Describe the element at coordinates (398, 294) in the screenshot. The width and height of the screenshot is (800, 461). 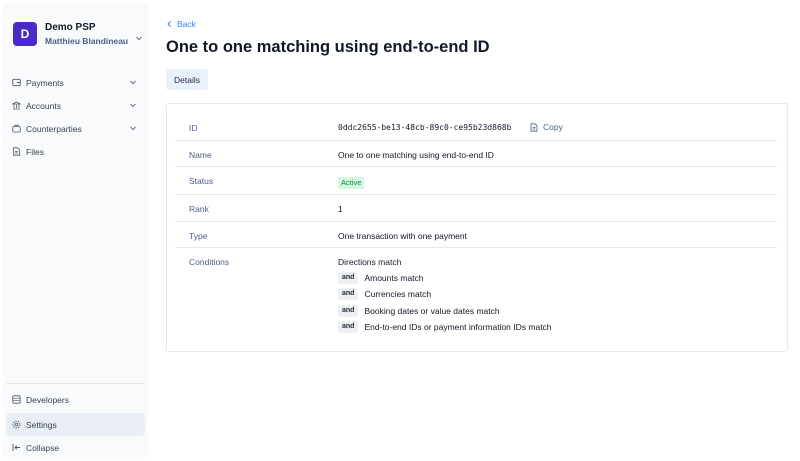
I see `condition-text: Currencies match` at that location.